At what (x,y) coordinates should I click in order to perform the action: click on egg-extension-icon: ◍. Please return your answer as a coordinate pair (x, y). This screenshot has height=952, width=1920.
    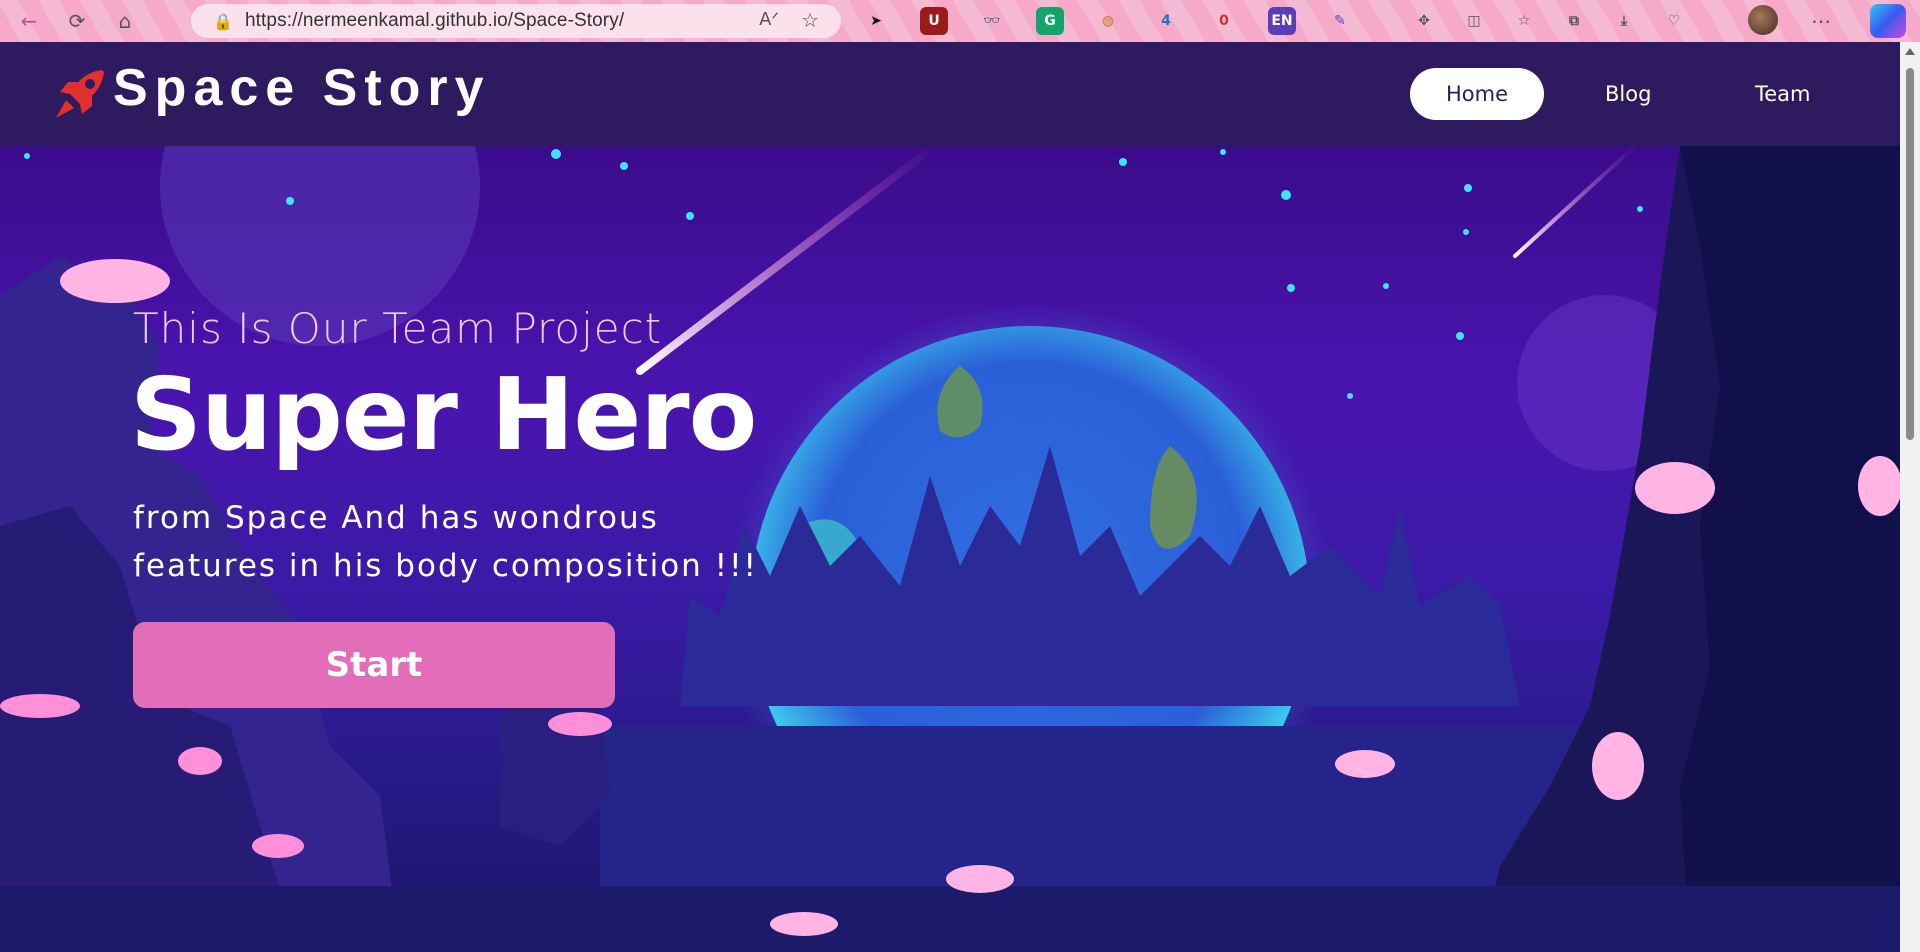
    Looking at the image, I should click on (1108, 21).